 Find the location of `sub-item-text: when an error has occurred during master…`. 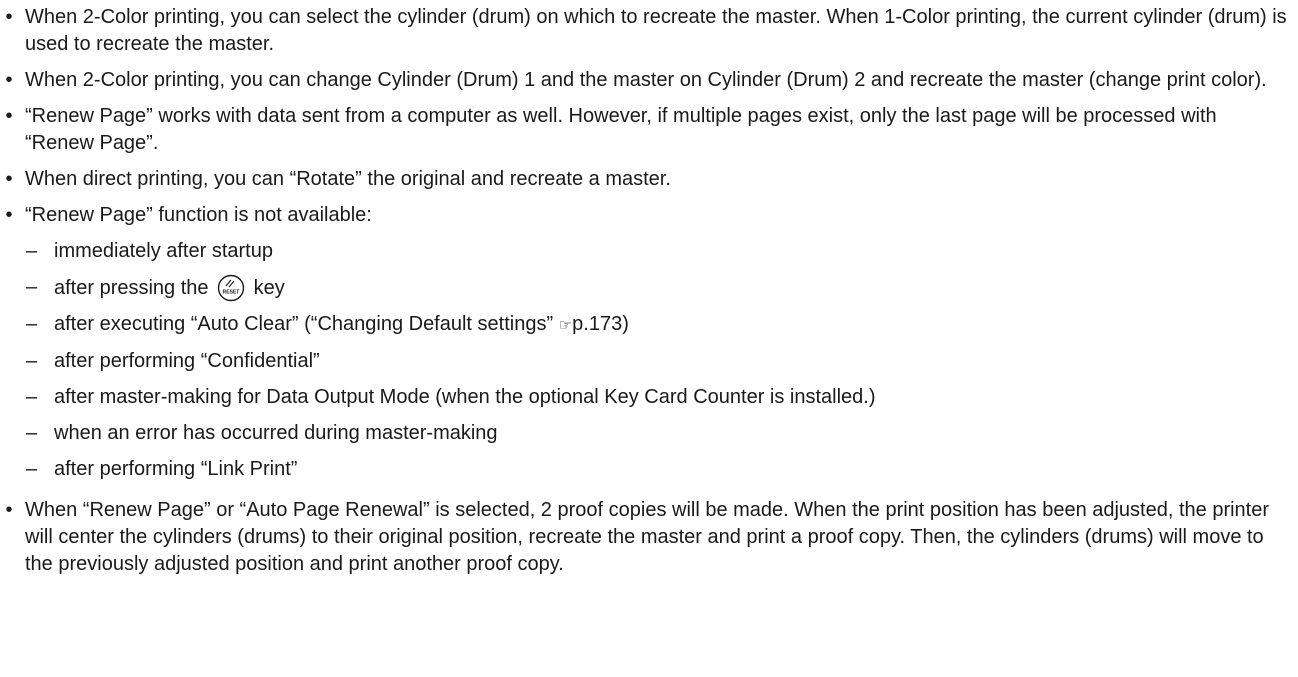

sub-item-text: when an error has occurred during master… is located at coordinates (276, 433).